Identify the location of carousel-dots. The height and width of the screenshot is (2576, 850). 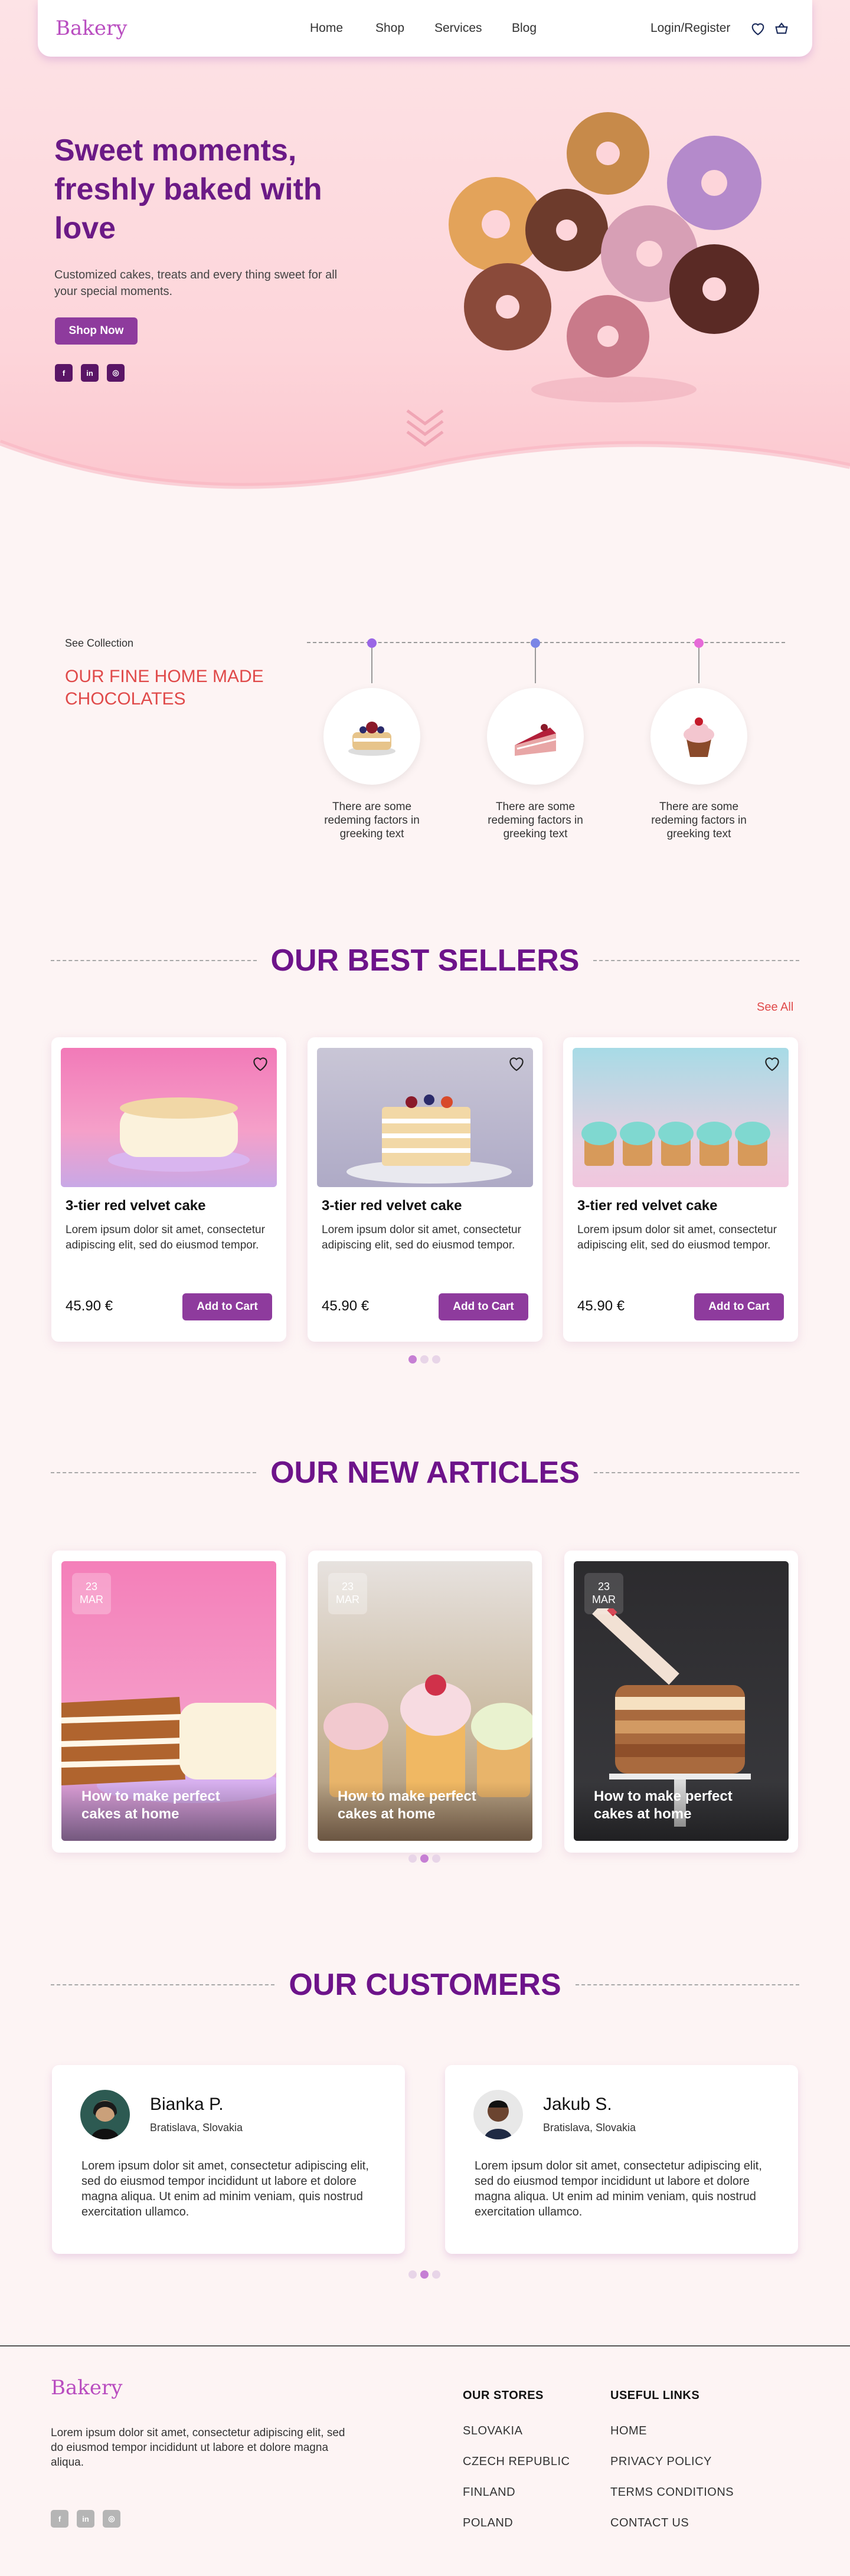
(424, 2274).